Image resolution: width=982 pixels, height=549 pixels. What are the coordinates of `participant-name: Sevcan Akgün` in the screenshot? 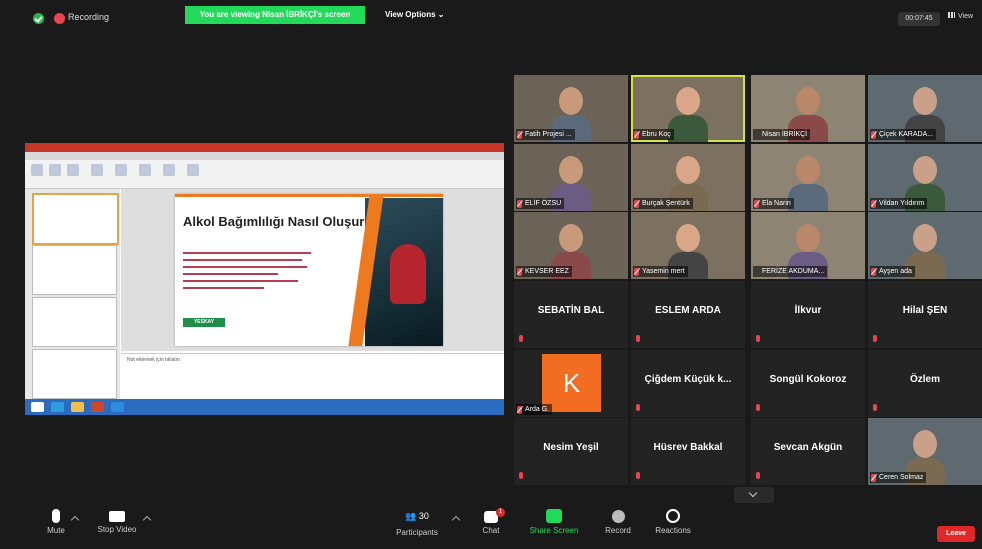 It's located at (808, 447).